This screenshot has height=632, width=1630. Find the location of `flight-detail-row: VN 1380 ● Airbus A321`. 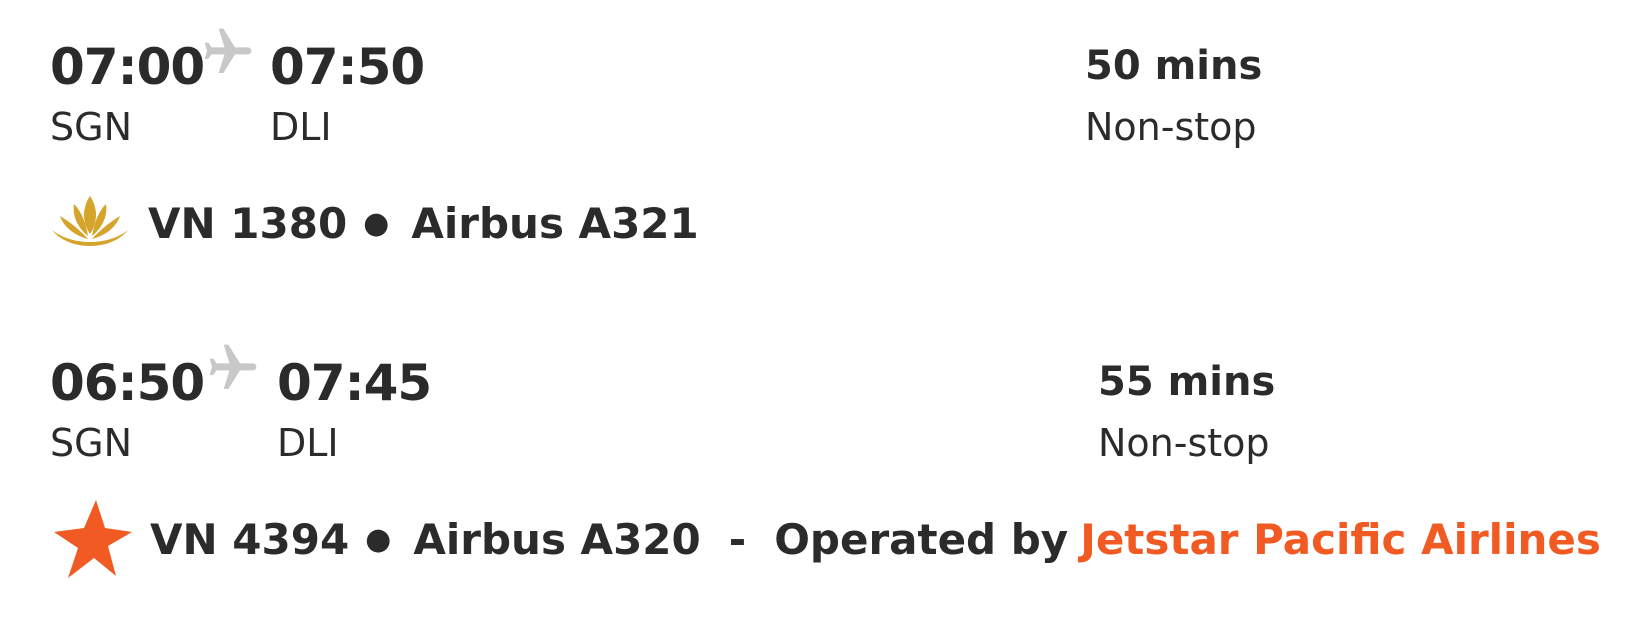

flight-detail-row: VN 1380 ● Airbus A321 is located at coordinates (373, 224).